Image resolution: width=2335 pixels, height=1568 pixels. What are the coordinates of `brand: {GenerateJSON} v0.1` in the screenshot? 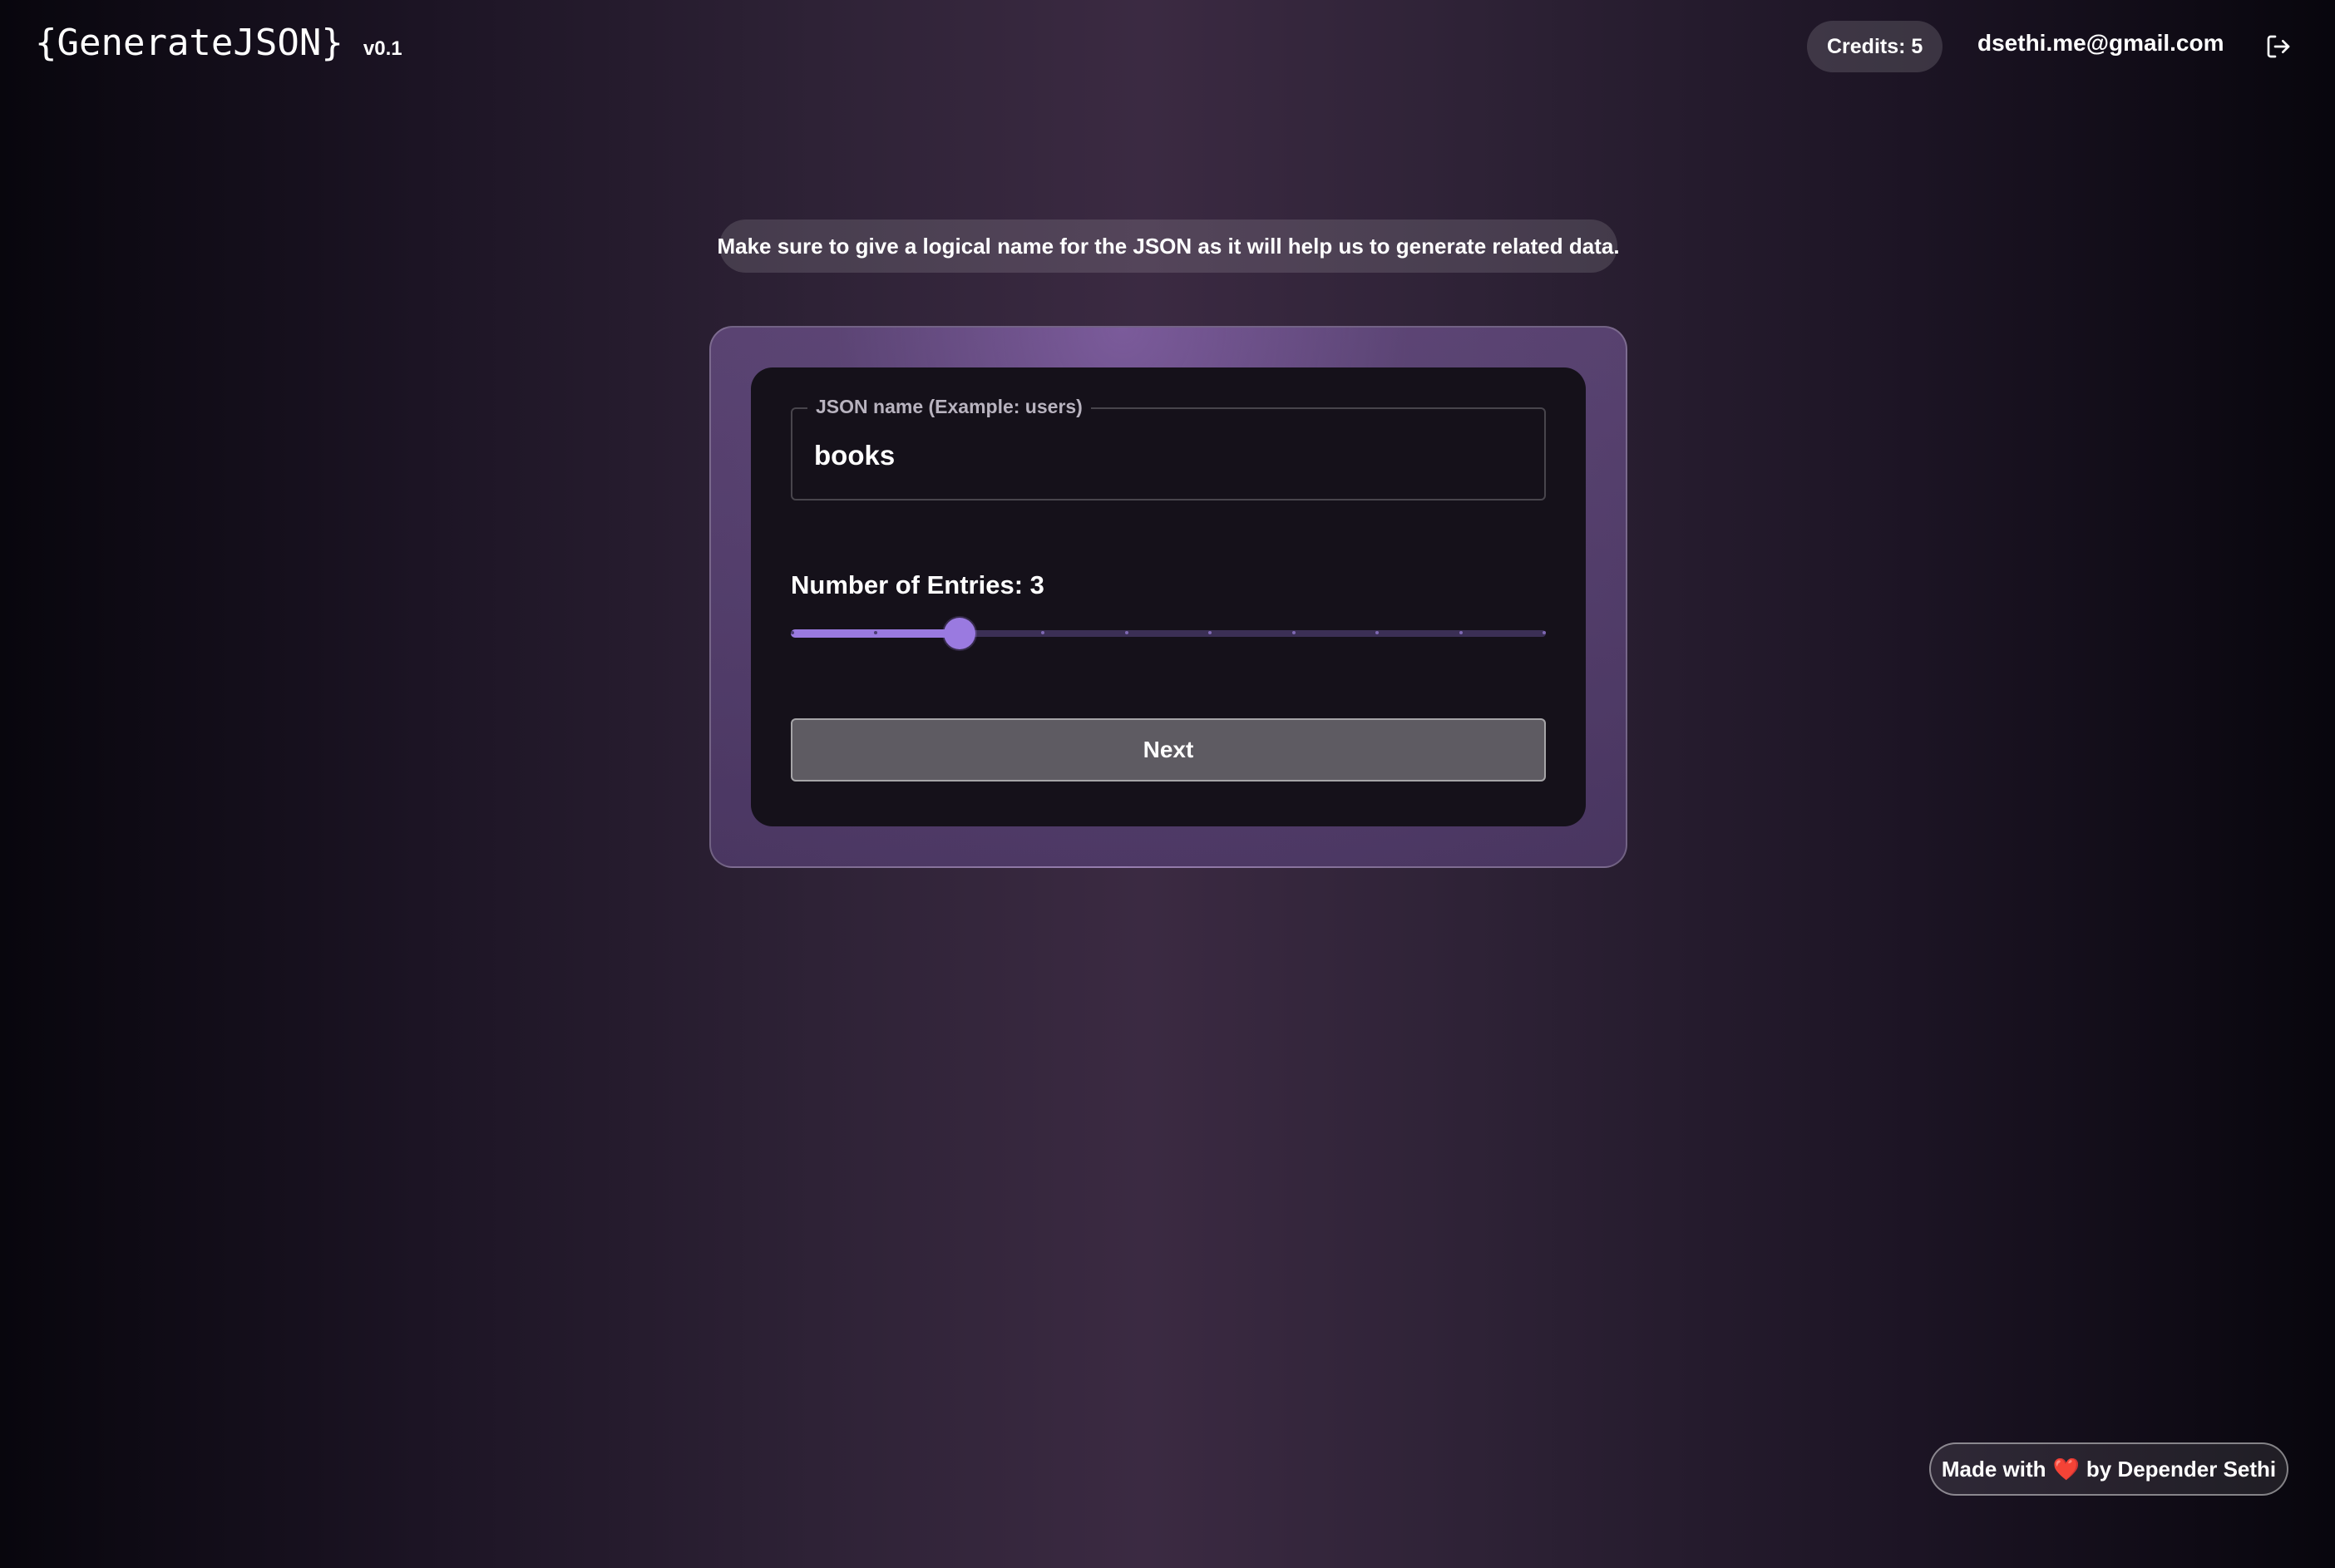 It's located at (218, 43).